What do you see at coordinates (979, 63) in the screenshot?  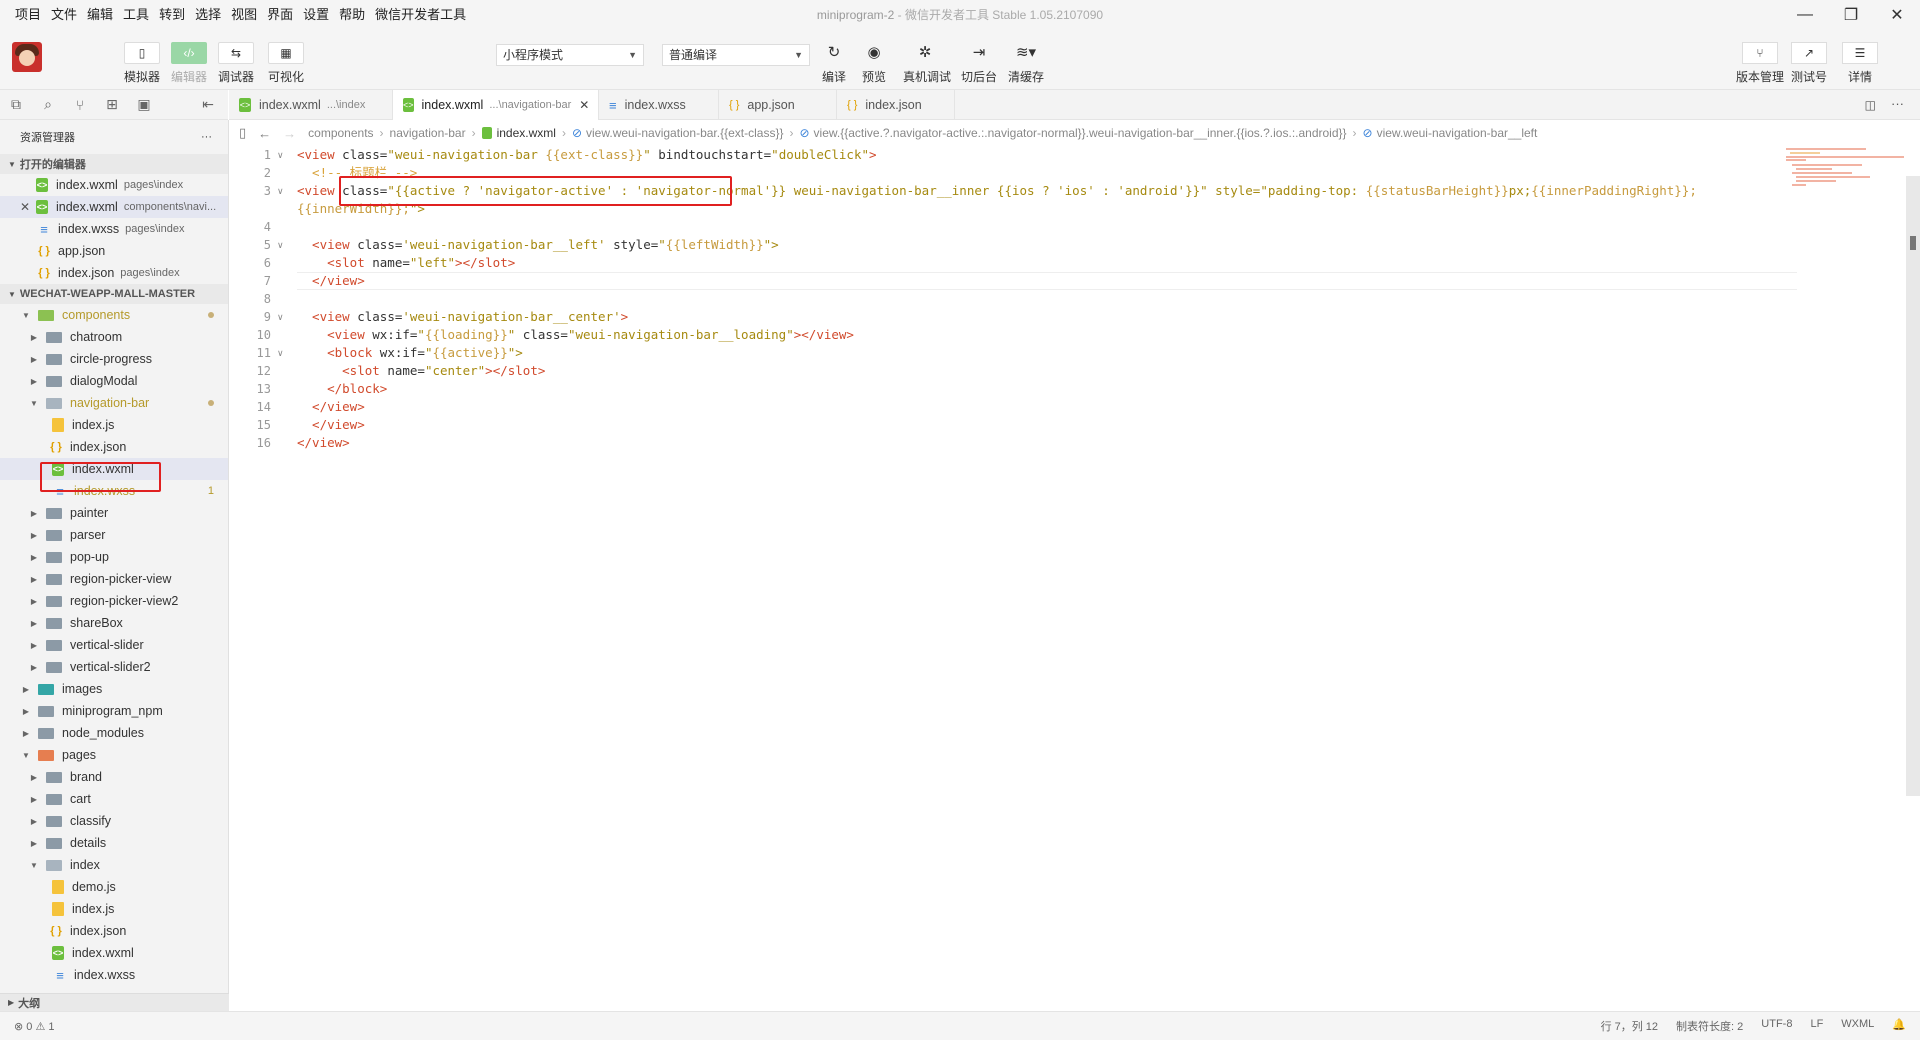 I see `background-button: ⇥ 切后台` at bounding box center [979, 63].